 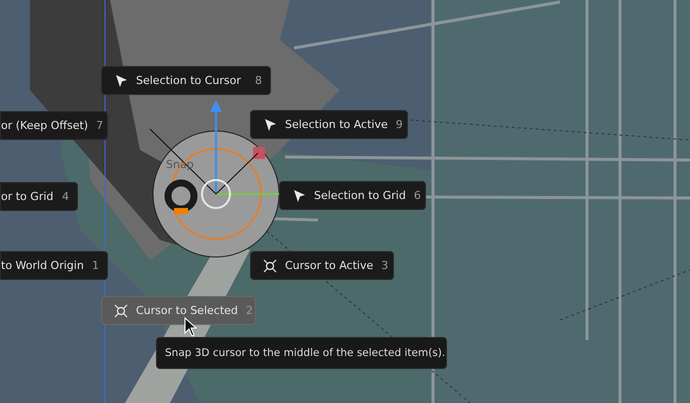 I want to click on pie-menu-item: or to Grid 4, so click(x=39, y=196).